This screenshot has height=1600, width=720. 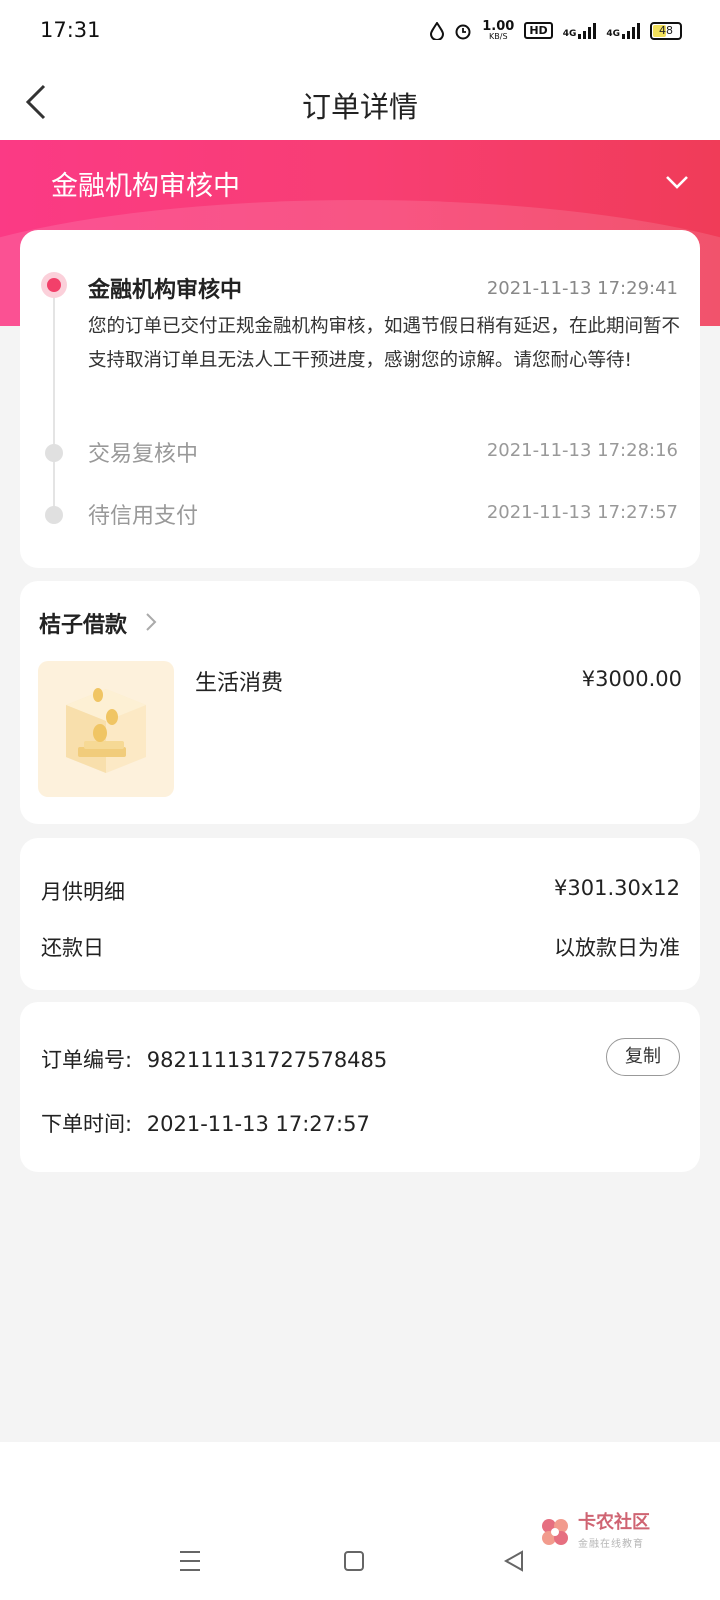 I want to click on watermark-title: 卡农社区, so click(x=614, y=1522).